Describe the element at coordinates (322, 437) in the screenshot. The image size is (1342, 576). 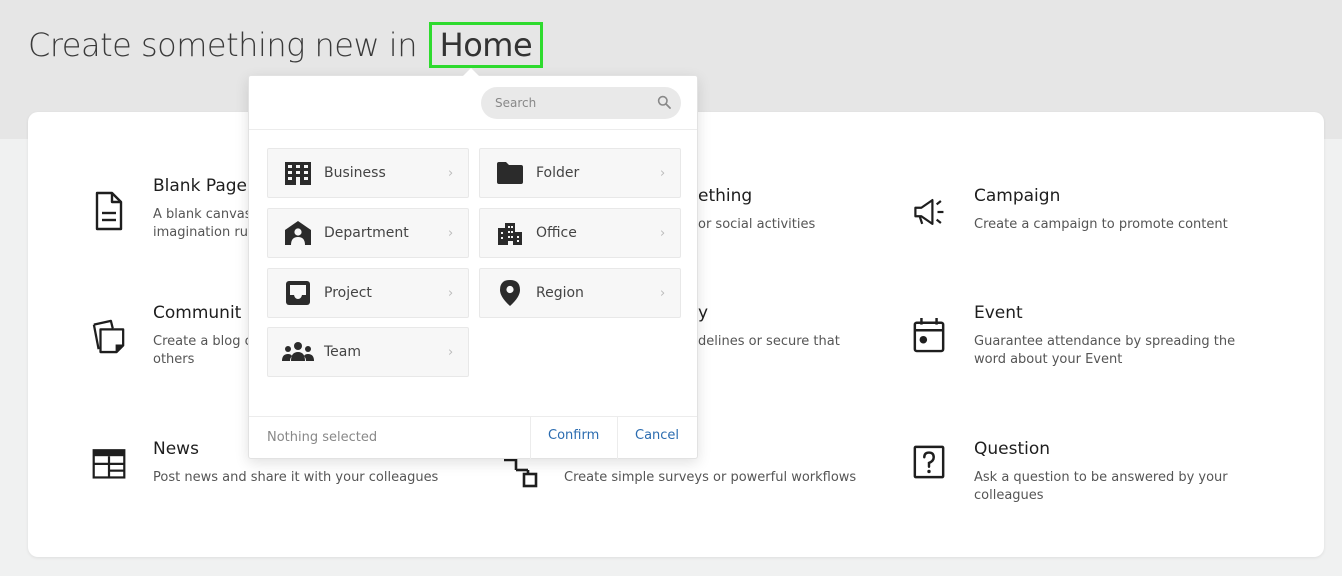
I see `selection-status: Nothing selected` at that location.